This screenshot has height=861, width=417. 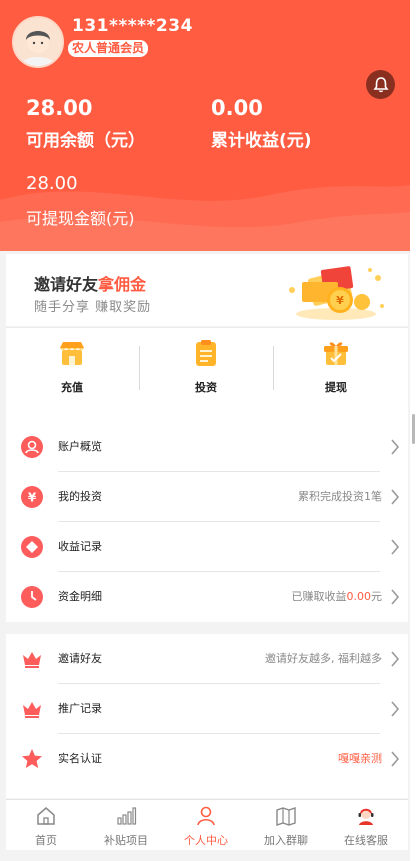 I want to click on tab-label: 个人中心, so click(x=206, y=840).